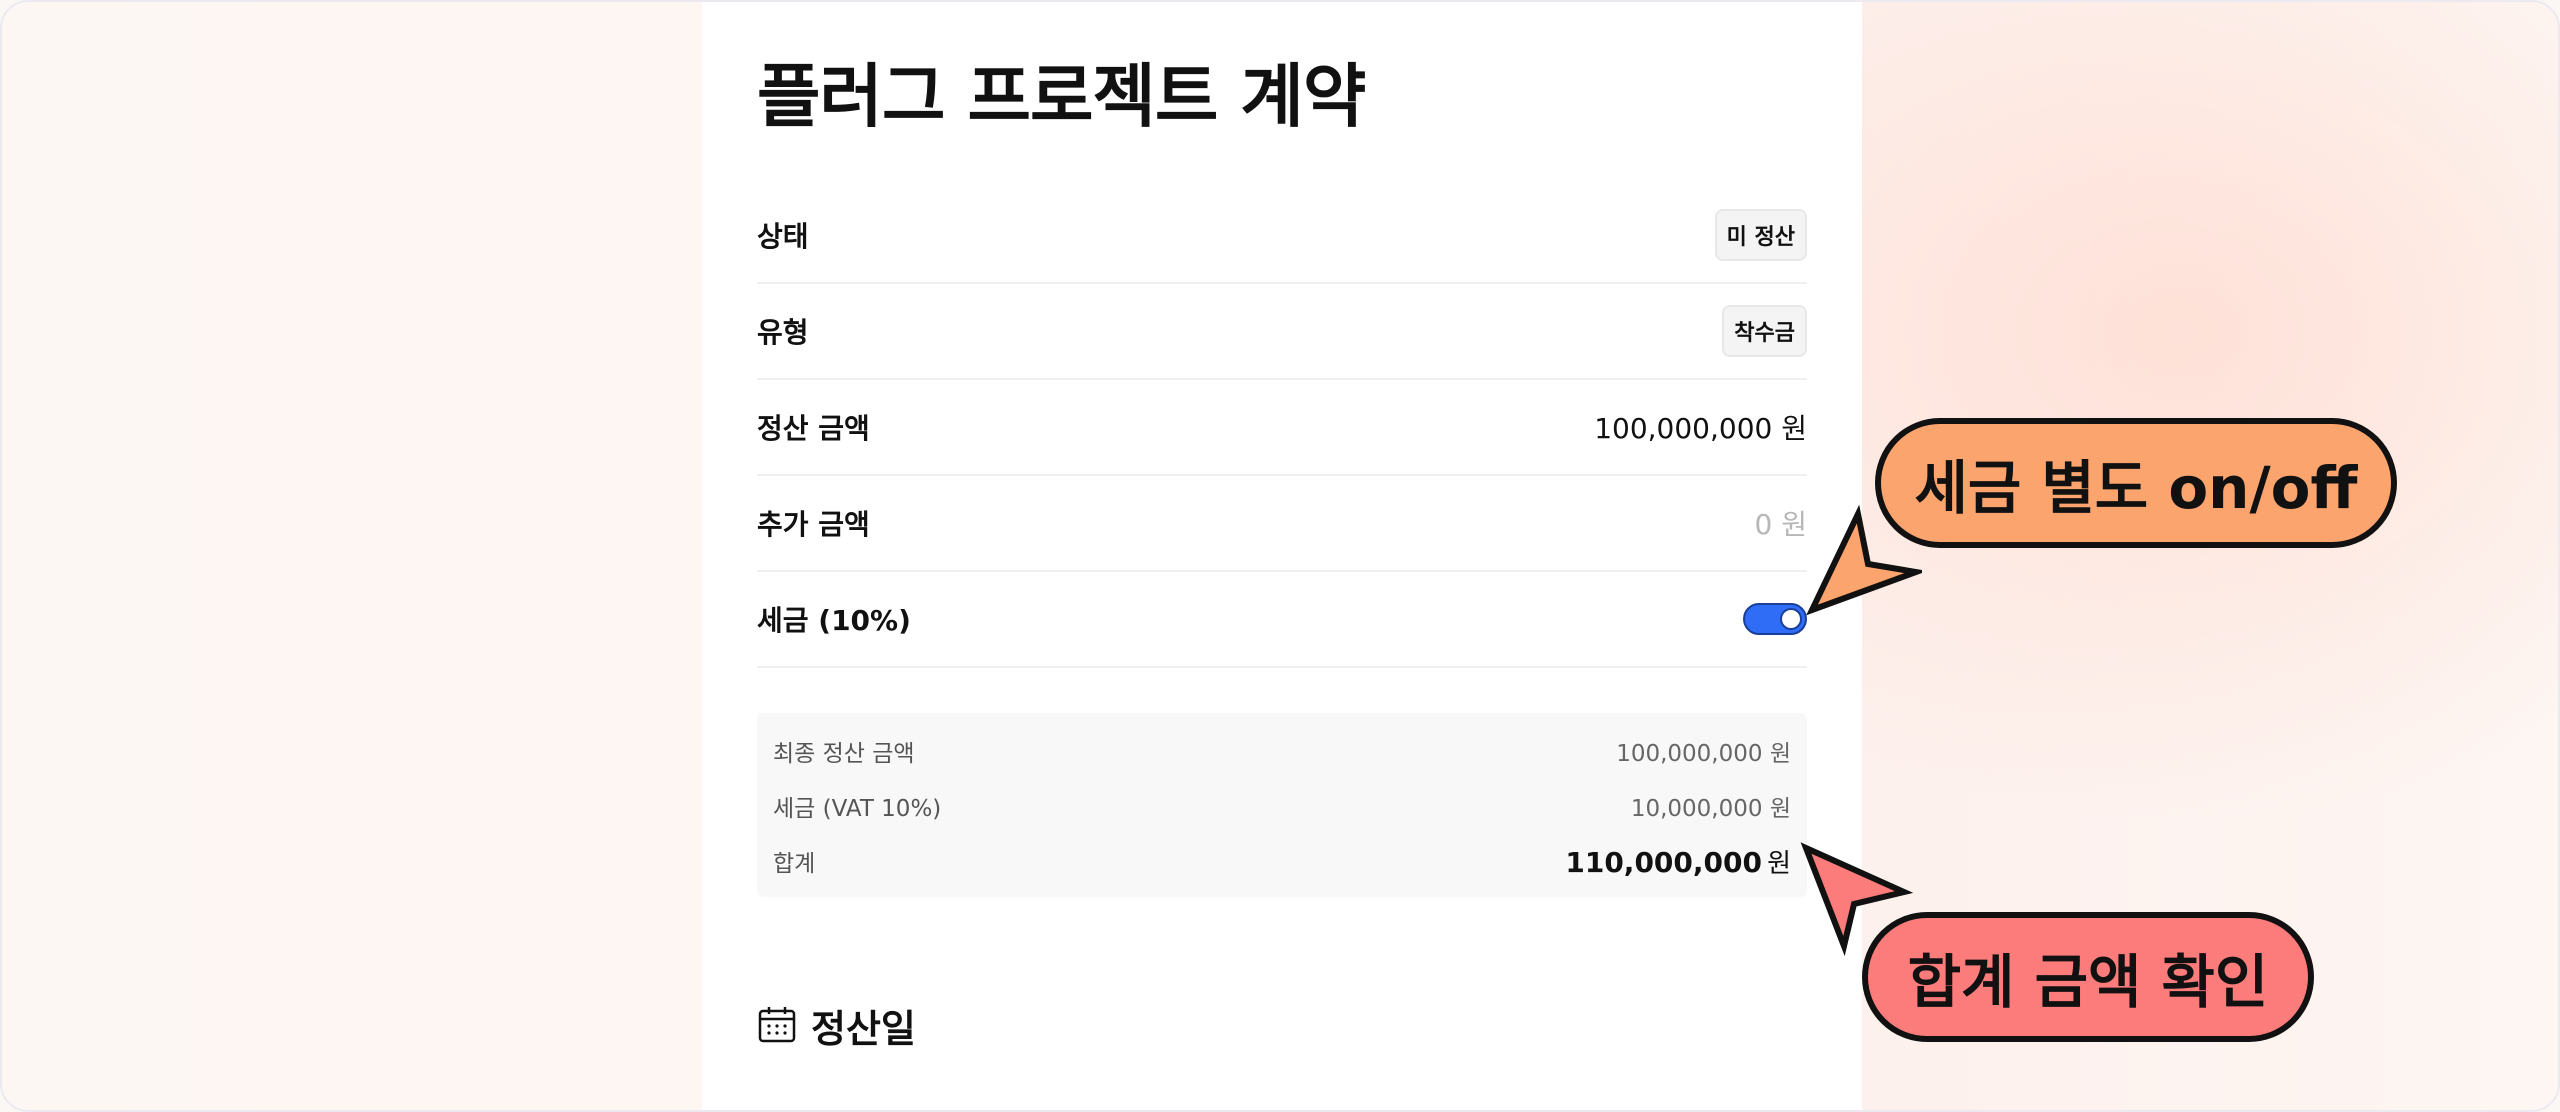  I want to click on tax-toggle-callout: 세금 별도 on/off, so click(2136, 483).